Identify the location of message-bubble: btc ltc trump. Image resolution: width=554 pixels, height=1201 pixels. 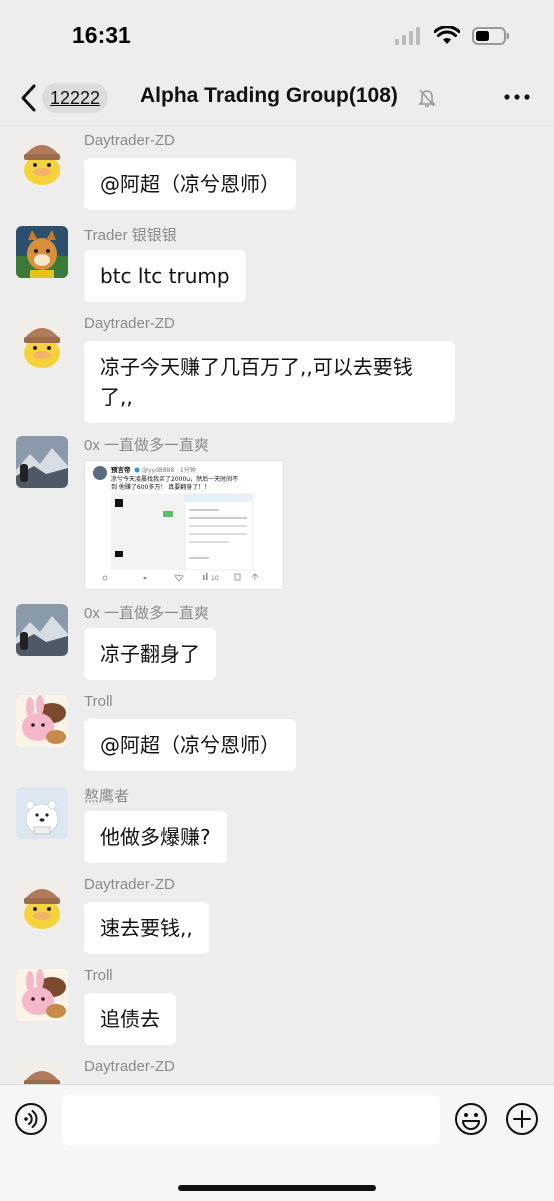
(165, 276).